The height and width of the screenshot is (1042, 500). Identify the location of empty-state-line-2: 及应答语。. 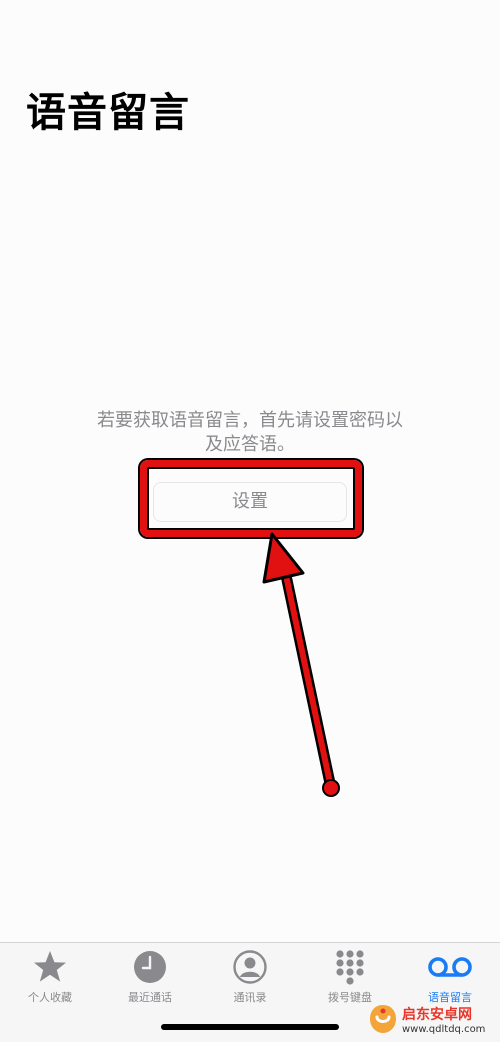
(250, 444).